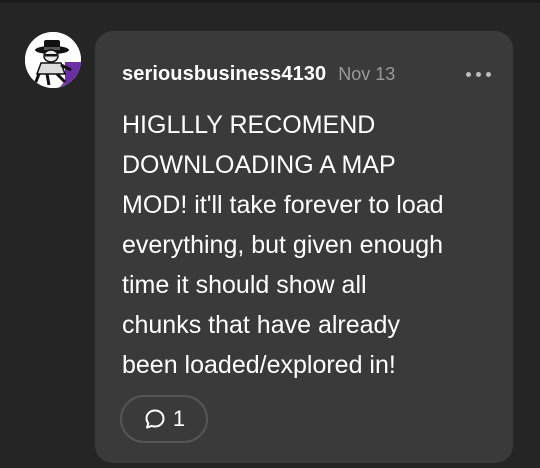 This screenshot has width=540, height=468. I want to click on reply-count: 1, so click(179, 418).